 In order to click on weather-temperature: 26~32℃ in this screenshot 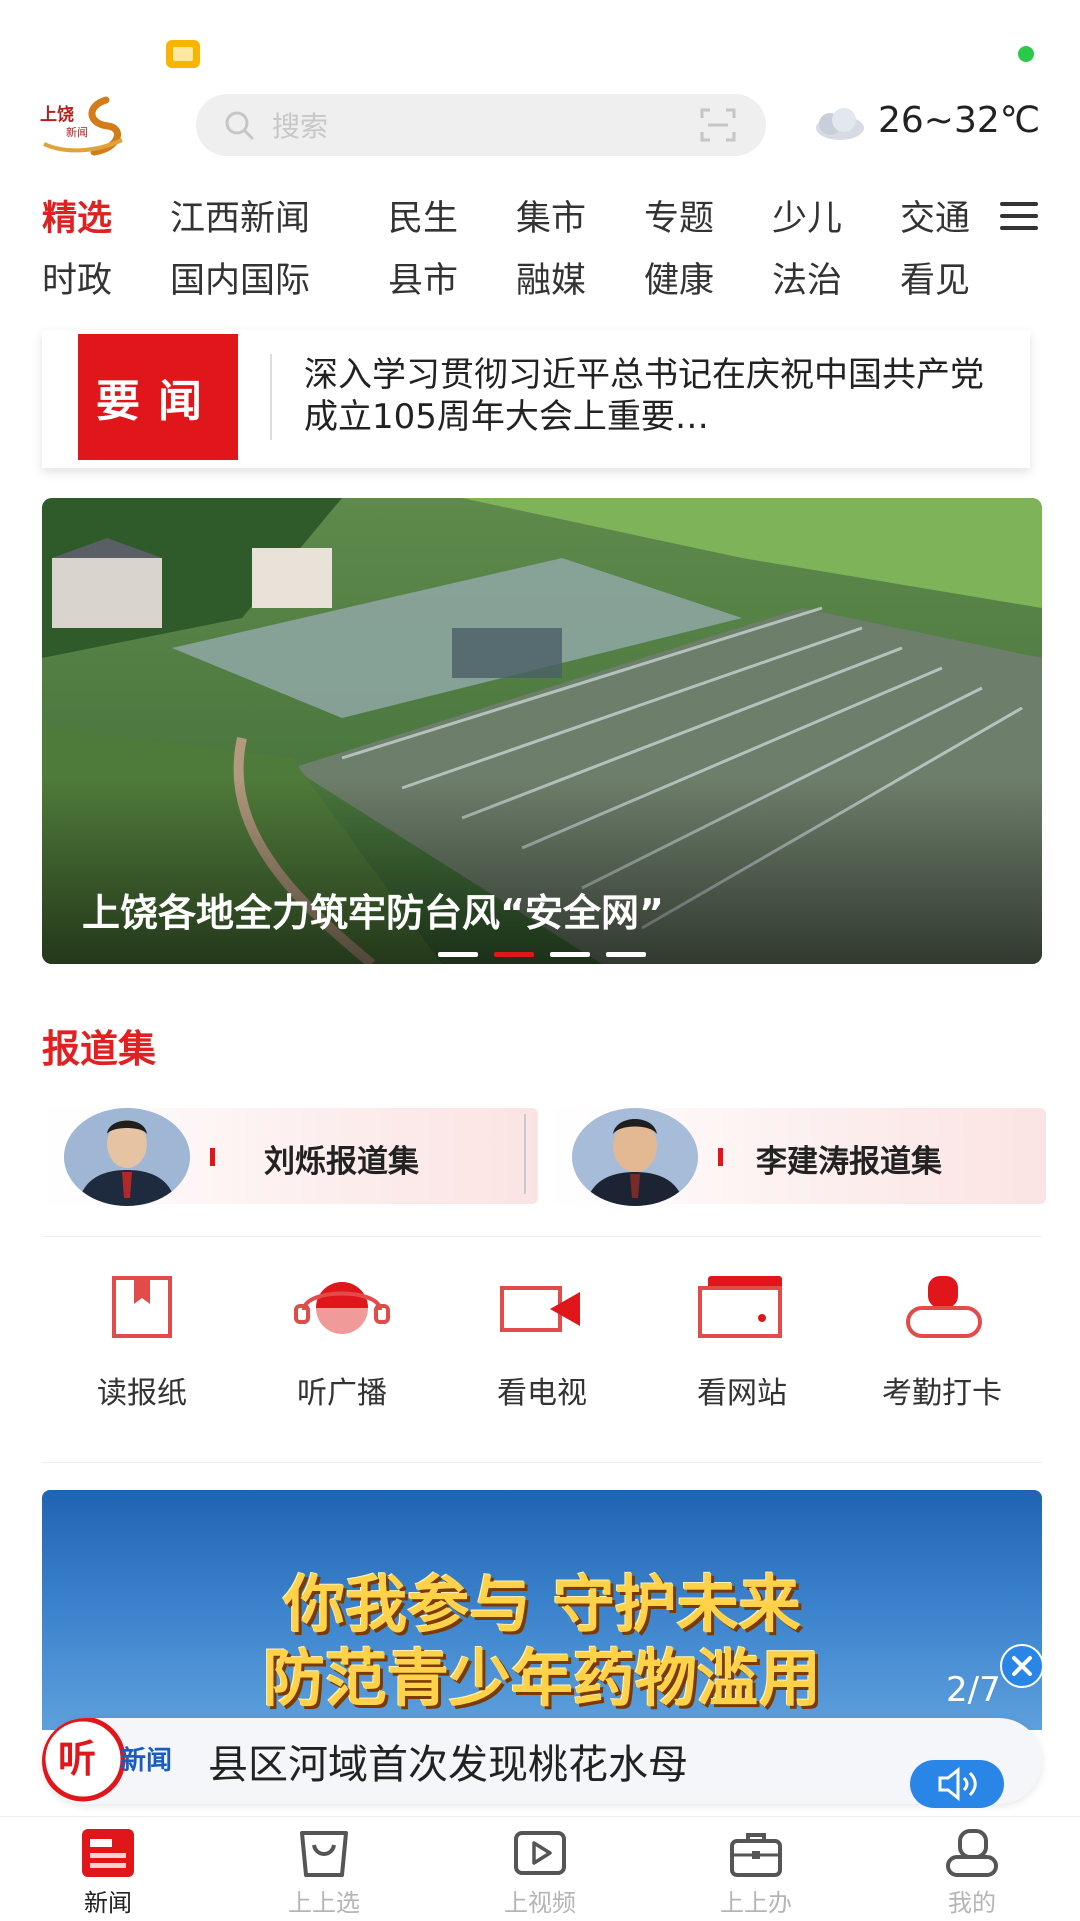, I will do `click(959, 120)`.